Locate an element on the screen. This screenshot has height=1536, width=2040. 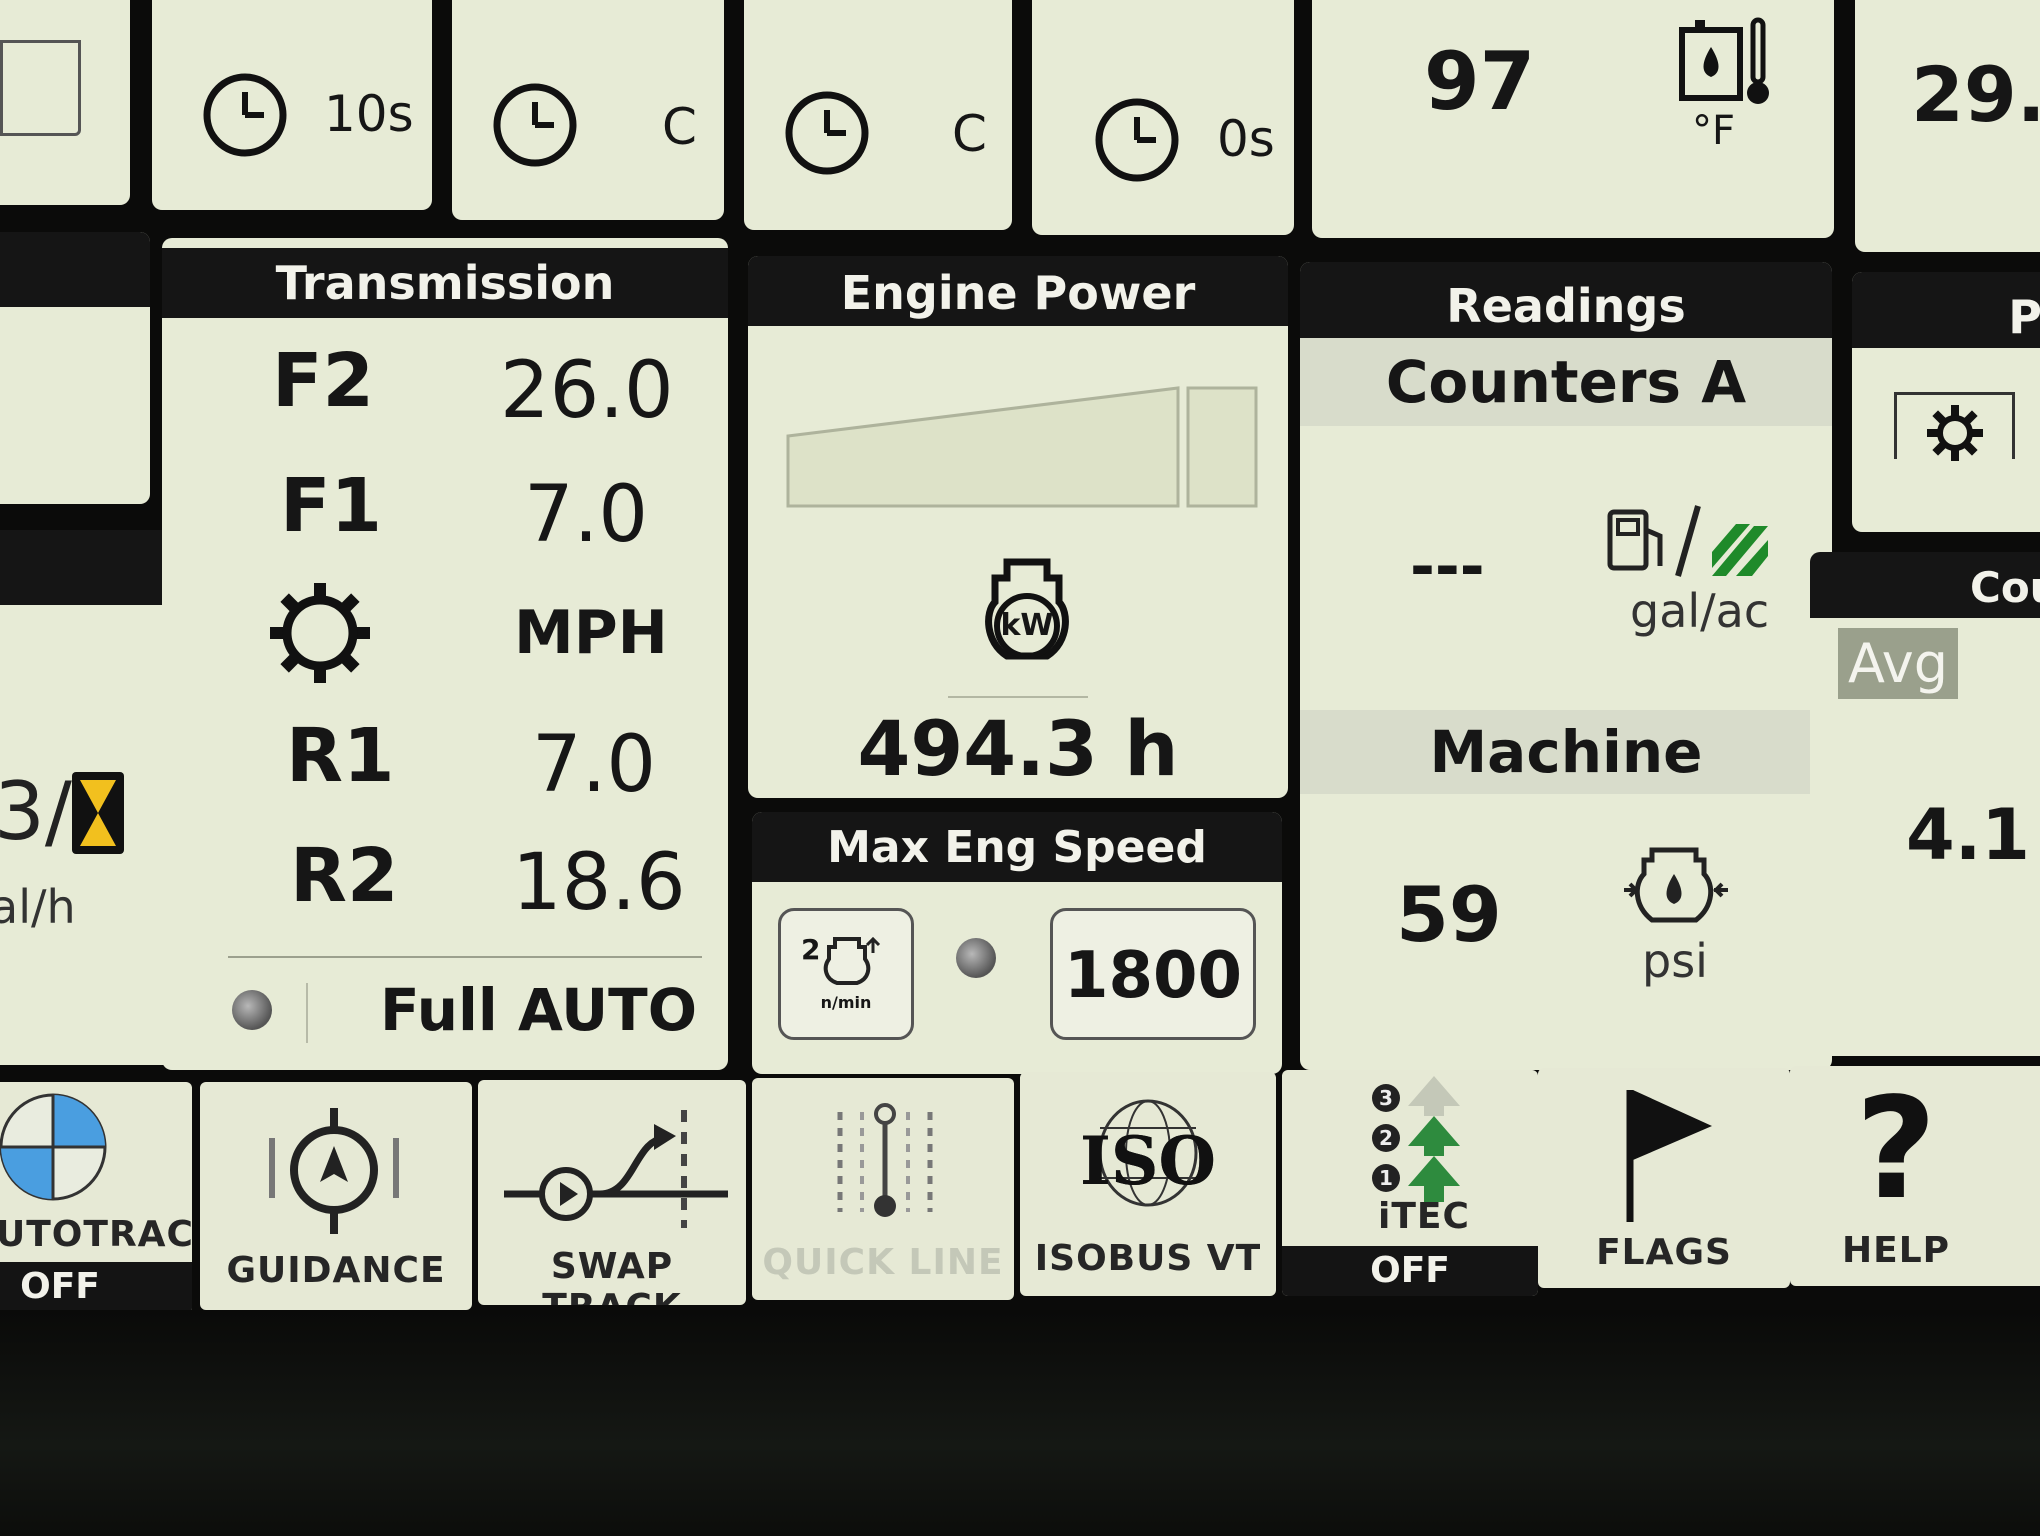
itec-sequence-icon is located at coordinates (1434, 1139).